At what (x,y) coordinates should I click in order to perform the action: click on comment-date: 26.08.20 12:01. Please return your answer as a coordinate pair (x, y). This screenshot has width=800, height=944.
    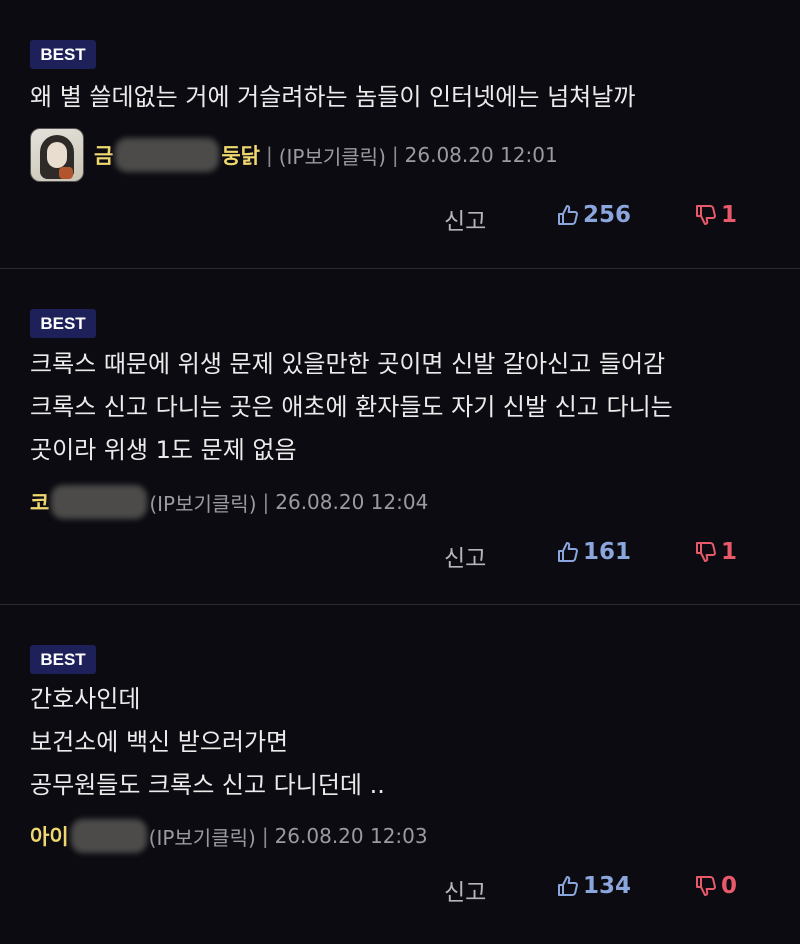
    Looking at the image, I should click on (481, 155).